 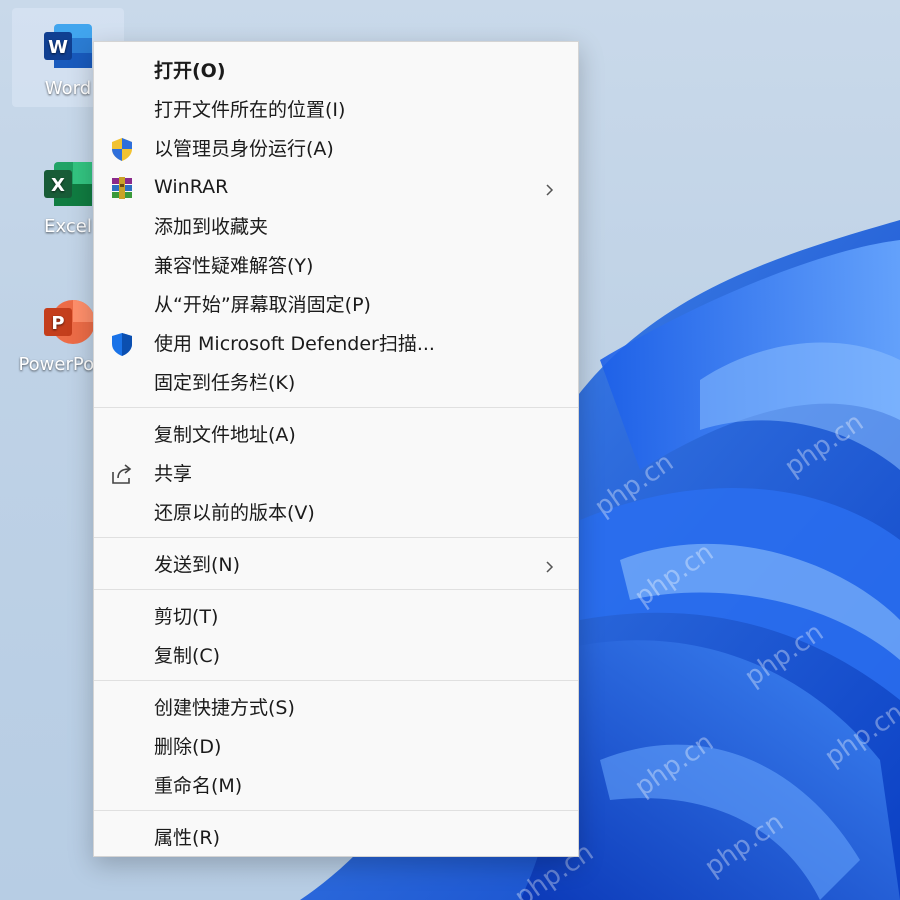 What do you see at coordinates (262, 305) in the screenshot?
I see `menu-item-label: 从“开始”屏幕取消固定(P)` at bounding box center [262, 305].